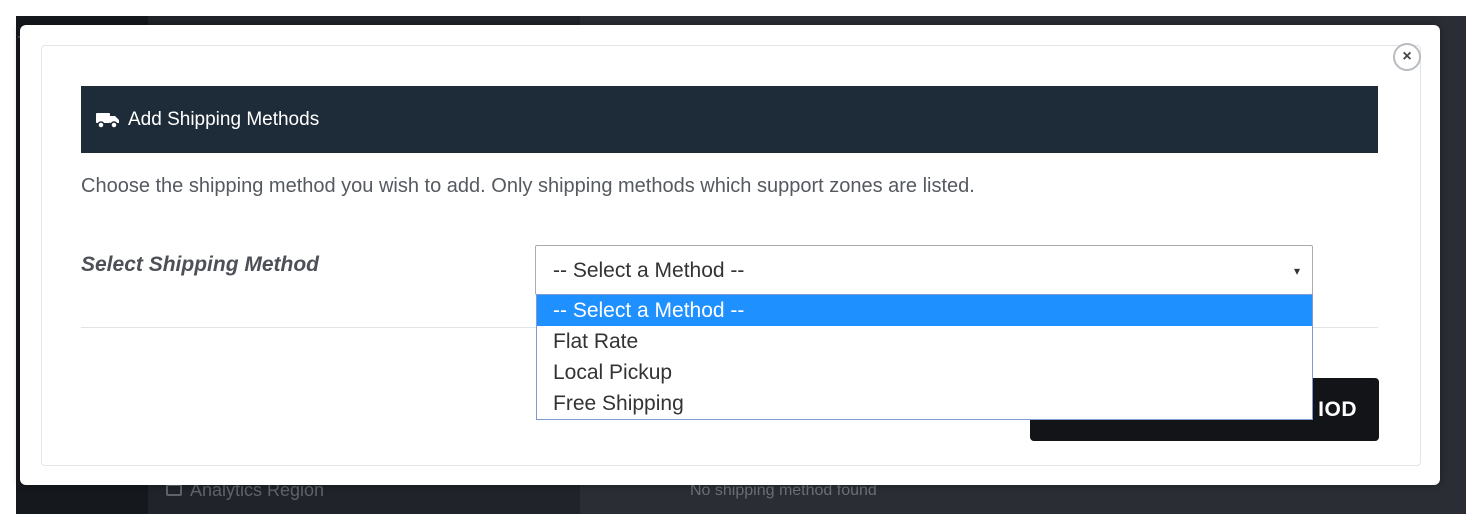 The image size is (1483, 518). I want to click on option-local-pickup: Local Pickup, so click(924, 372).